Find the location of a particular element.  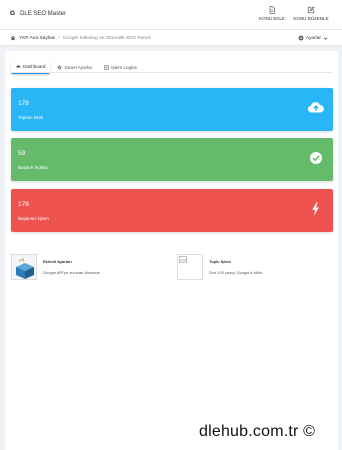

add-topic-button: KONU EKLE is located at coordinates (272, 13).